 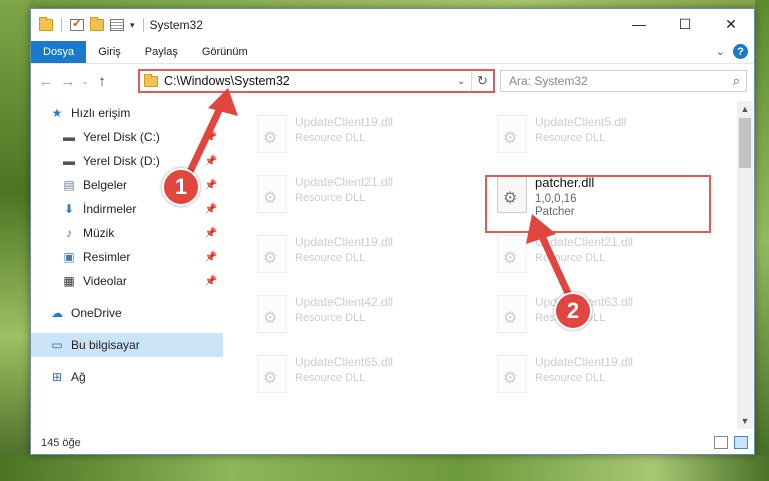 I want to click on music-icon: ♪, so click(x=69, y=233).